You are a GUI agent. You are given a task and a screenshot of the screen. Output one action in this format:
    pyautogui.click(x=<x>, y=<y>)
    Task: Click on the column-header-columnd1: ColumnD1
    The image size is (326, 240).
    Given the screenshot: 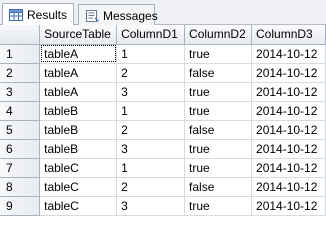 What is the action you would take?
    pyautogui.click(x=151, y=35)
    